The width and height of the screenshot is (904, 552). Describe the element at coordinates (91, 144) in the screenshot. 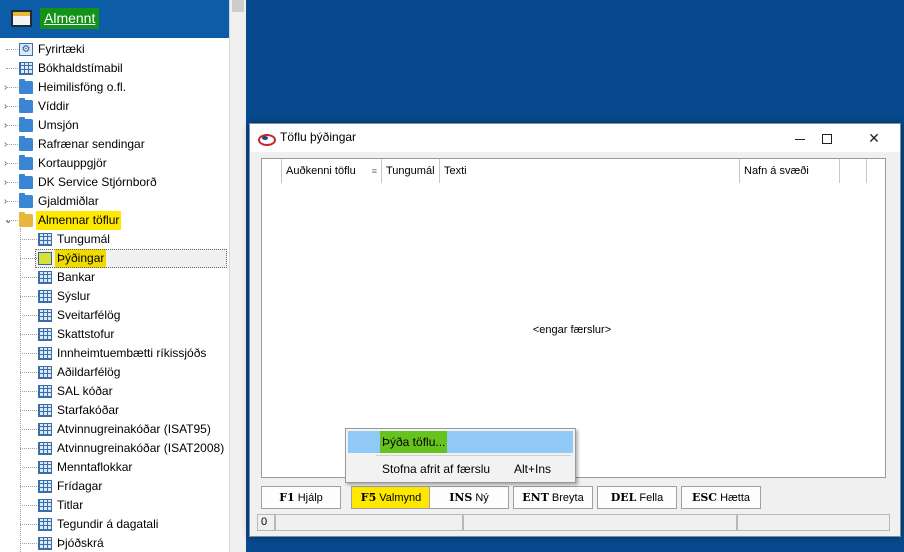

I see `tree-item-label: Rafrænar sendingar` at that location.